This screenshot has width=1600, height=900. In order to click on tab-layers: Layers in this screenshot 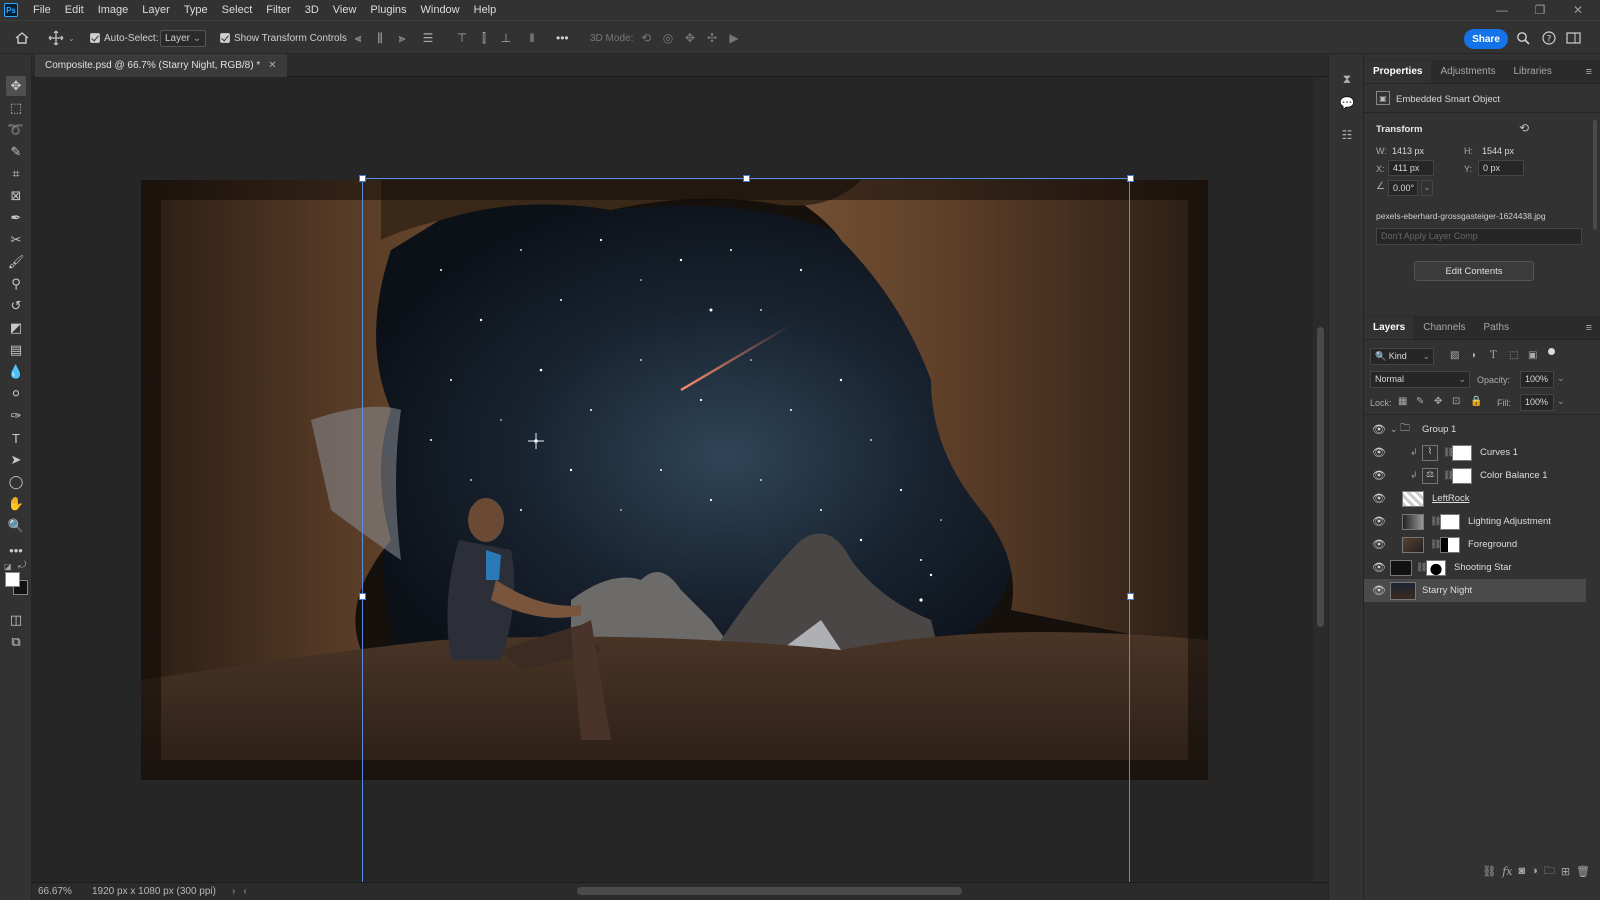, I will do `click(1389, 328)`.